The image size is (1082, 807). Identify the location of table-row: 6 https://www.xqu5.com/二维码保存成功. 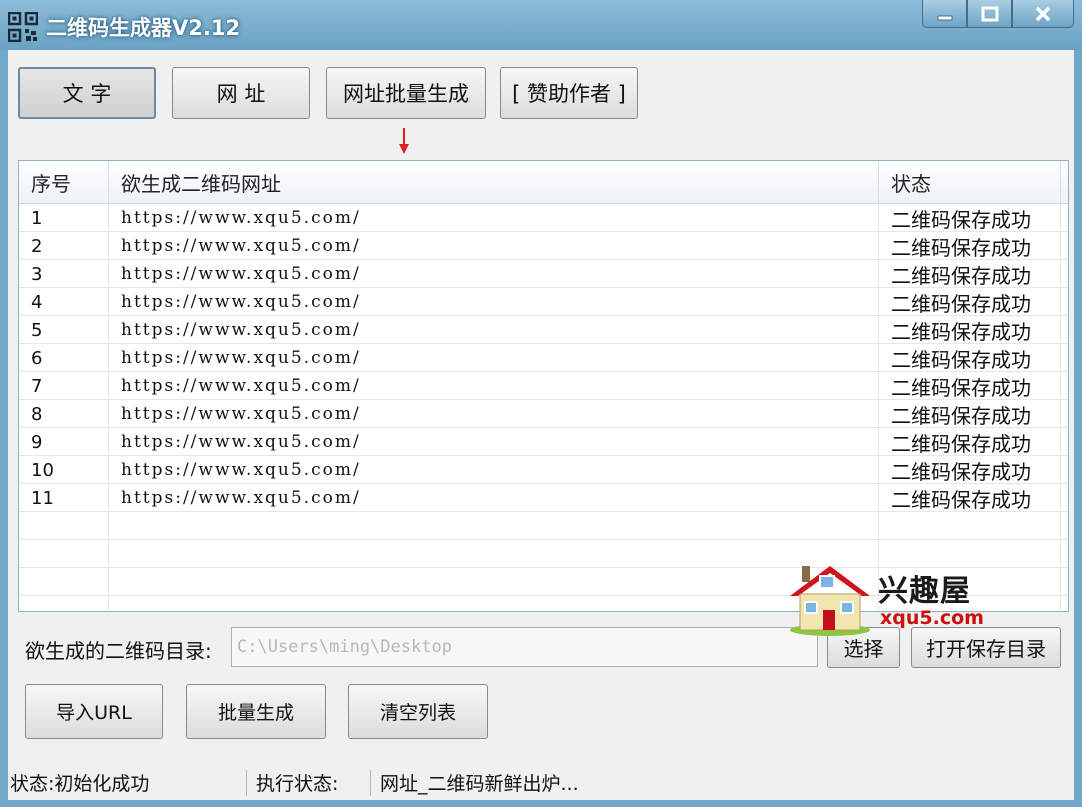
(543, 358).